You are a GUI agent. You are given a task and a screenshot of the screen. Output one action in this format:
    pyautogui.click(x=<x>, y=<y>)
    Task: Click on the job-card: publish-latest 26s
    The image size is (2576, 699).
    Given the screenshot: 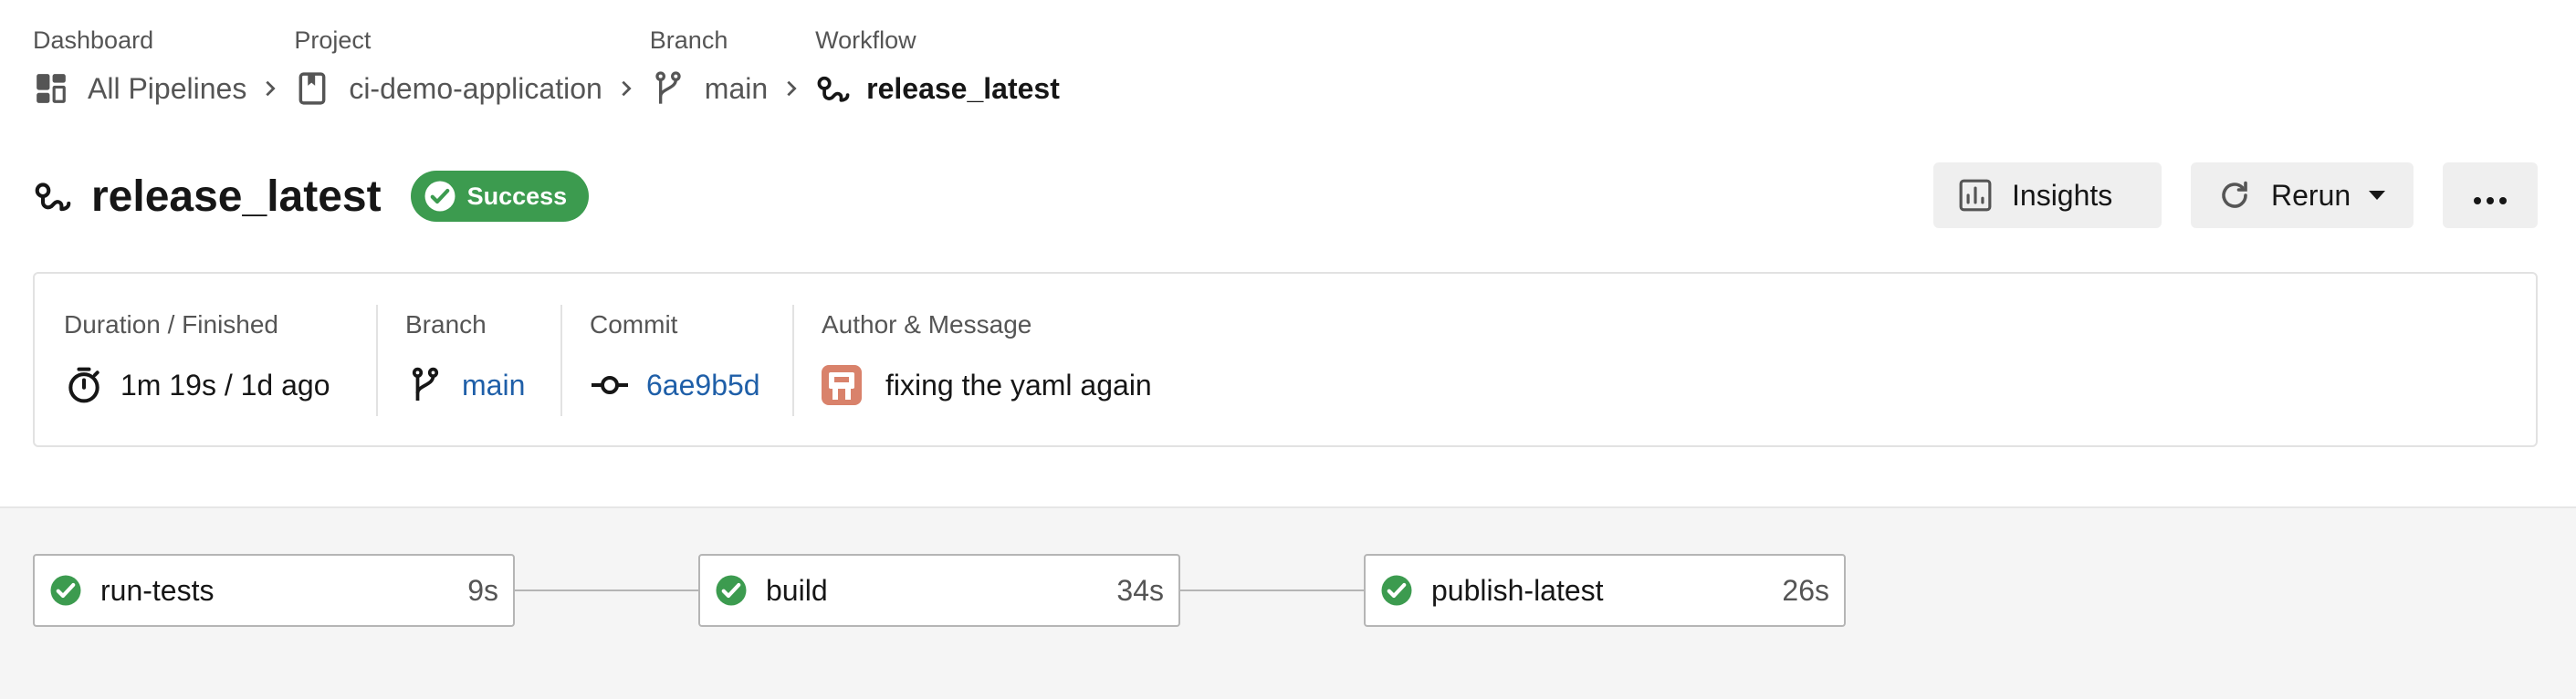 What is the action you would take?
    pyautogui.click(x=1605, y=590)
    